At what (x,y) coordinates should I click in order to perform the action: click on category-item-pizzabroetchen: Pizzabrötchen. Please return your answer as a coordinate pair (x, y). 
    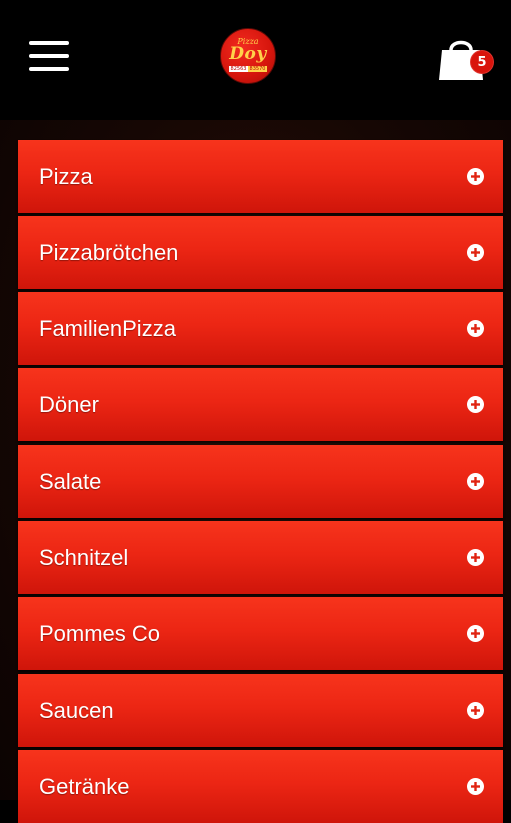
    Looking at the image, I should click on (260, 252).